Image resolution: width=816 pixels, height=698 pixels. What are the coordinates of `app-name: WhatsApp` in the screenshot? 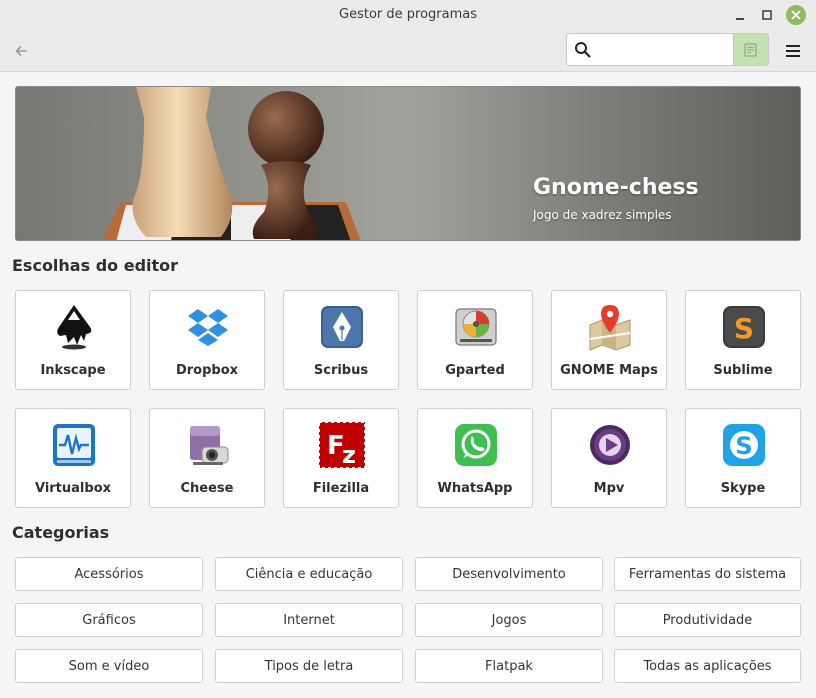 It's located at (475, 488).